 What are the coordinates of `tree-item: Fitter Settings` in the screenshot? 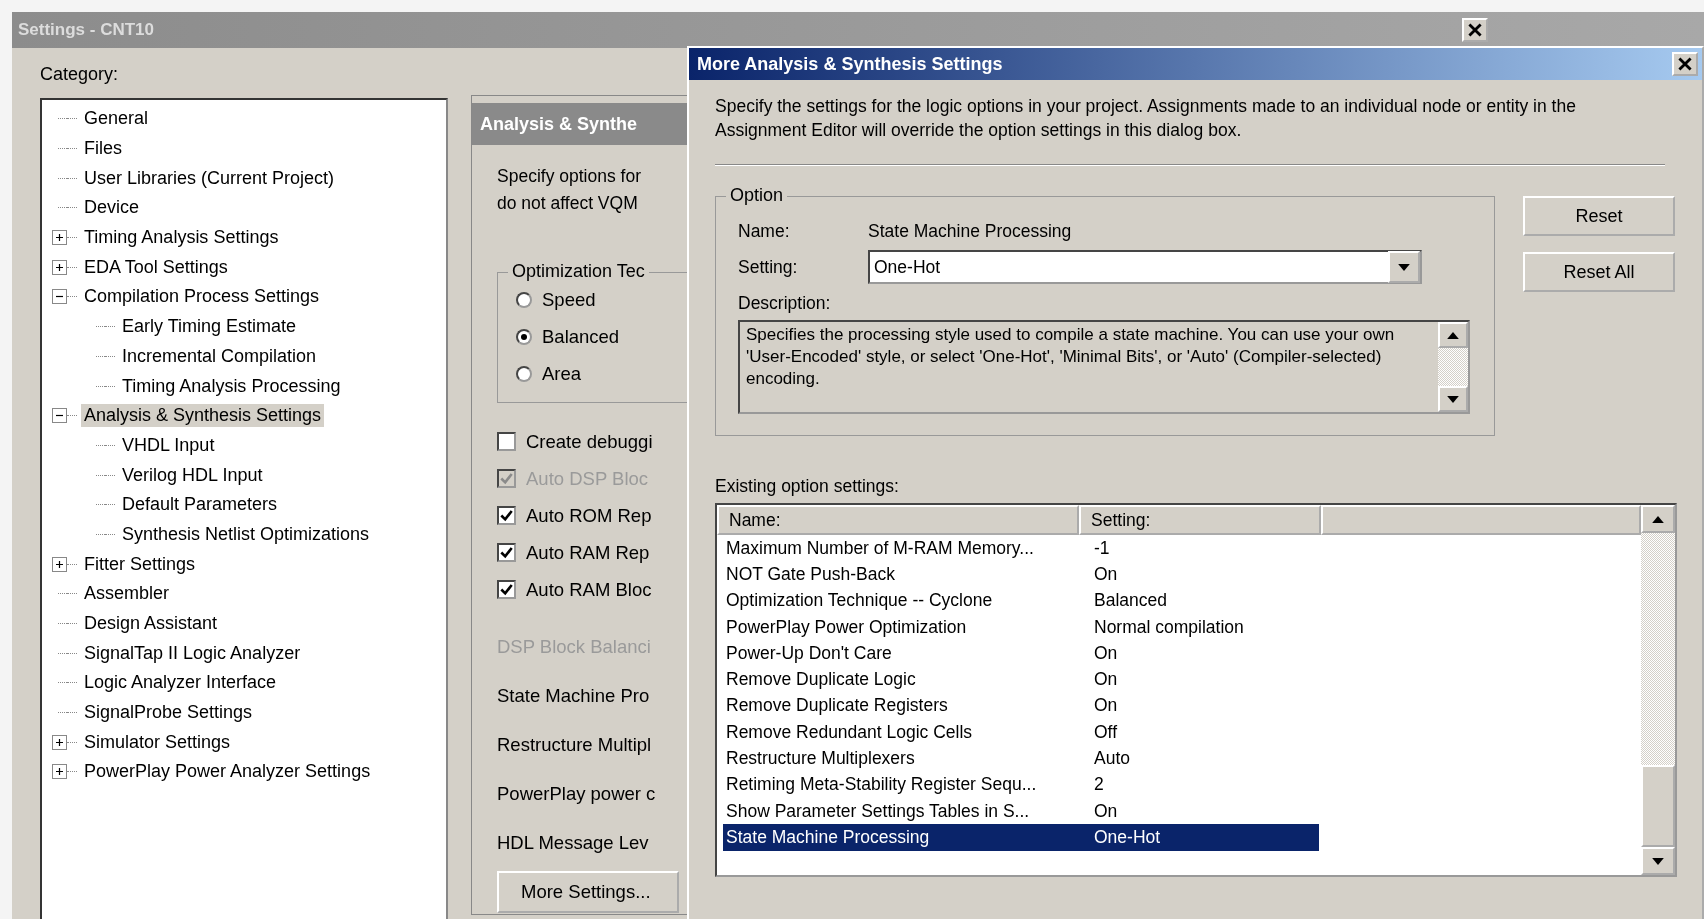 It's located at (140, 564).